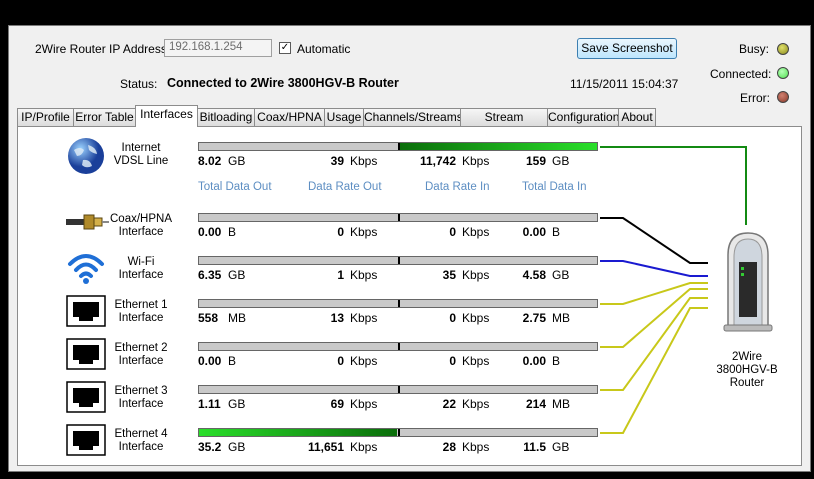 This screenshot has height=479, width=814. Describe the element at coordinates (413, 117) in the screenshot. I see `tab-channels-streams: Channels/Streams` at that location.